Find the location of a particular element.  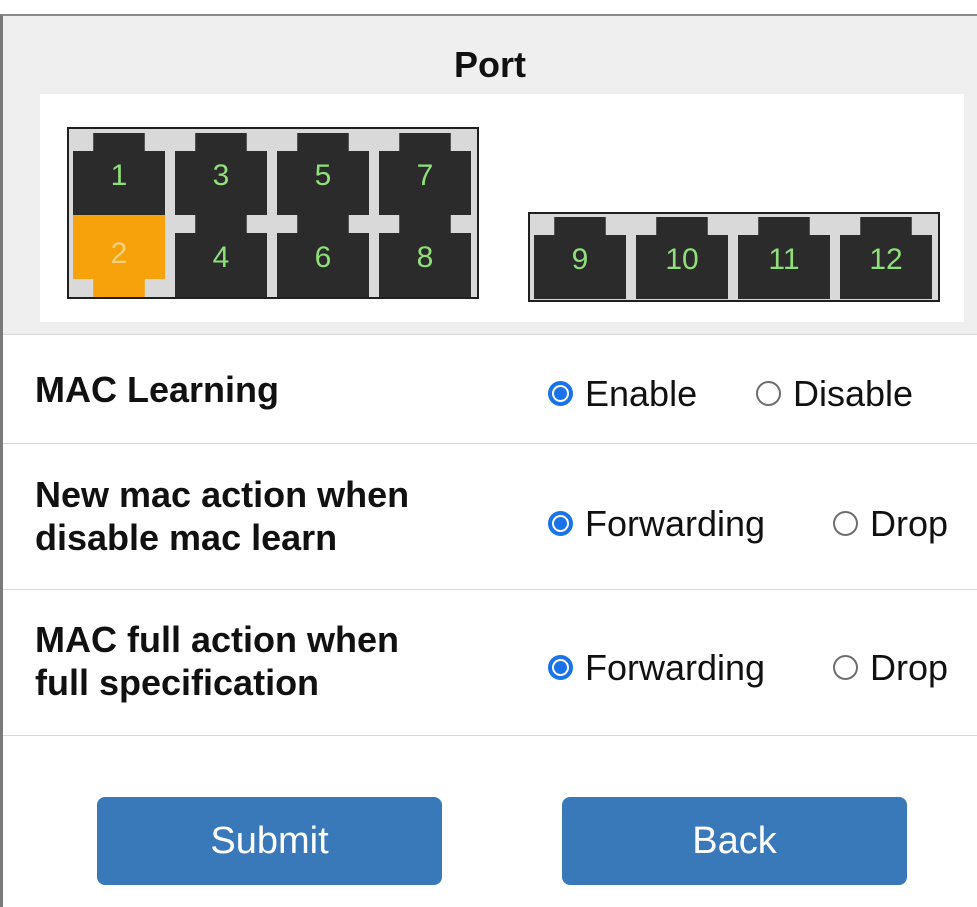

port-title: Port is located at coordinates (490, 64).